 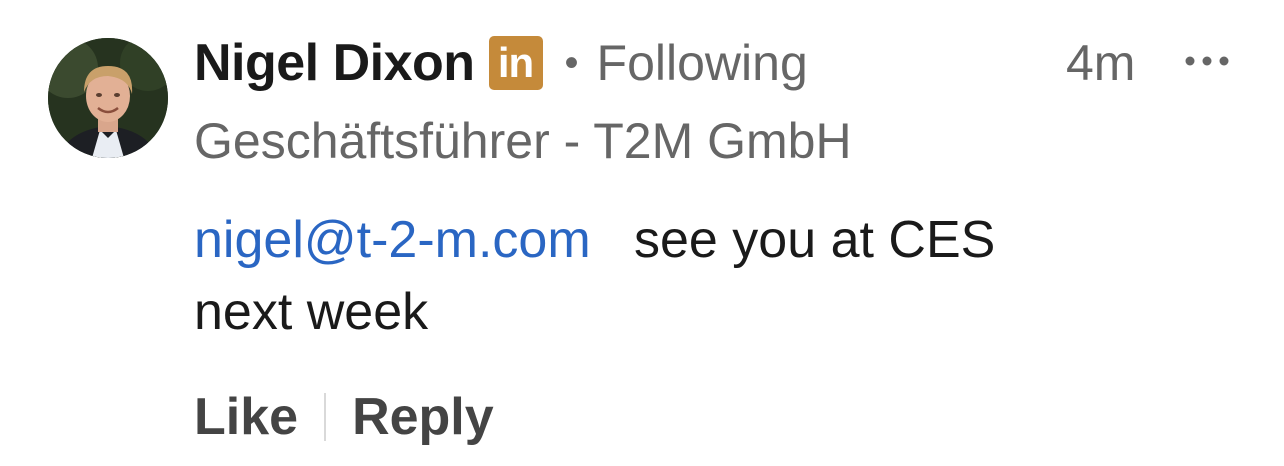 I want to click on comment-text-line-2: next week, so click(x=311, y=312).